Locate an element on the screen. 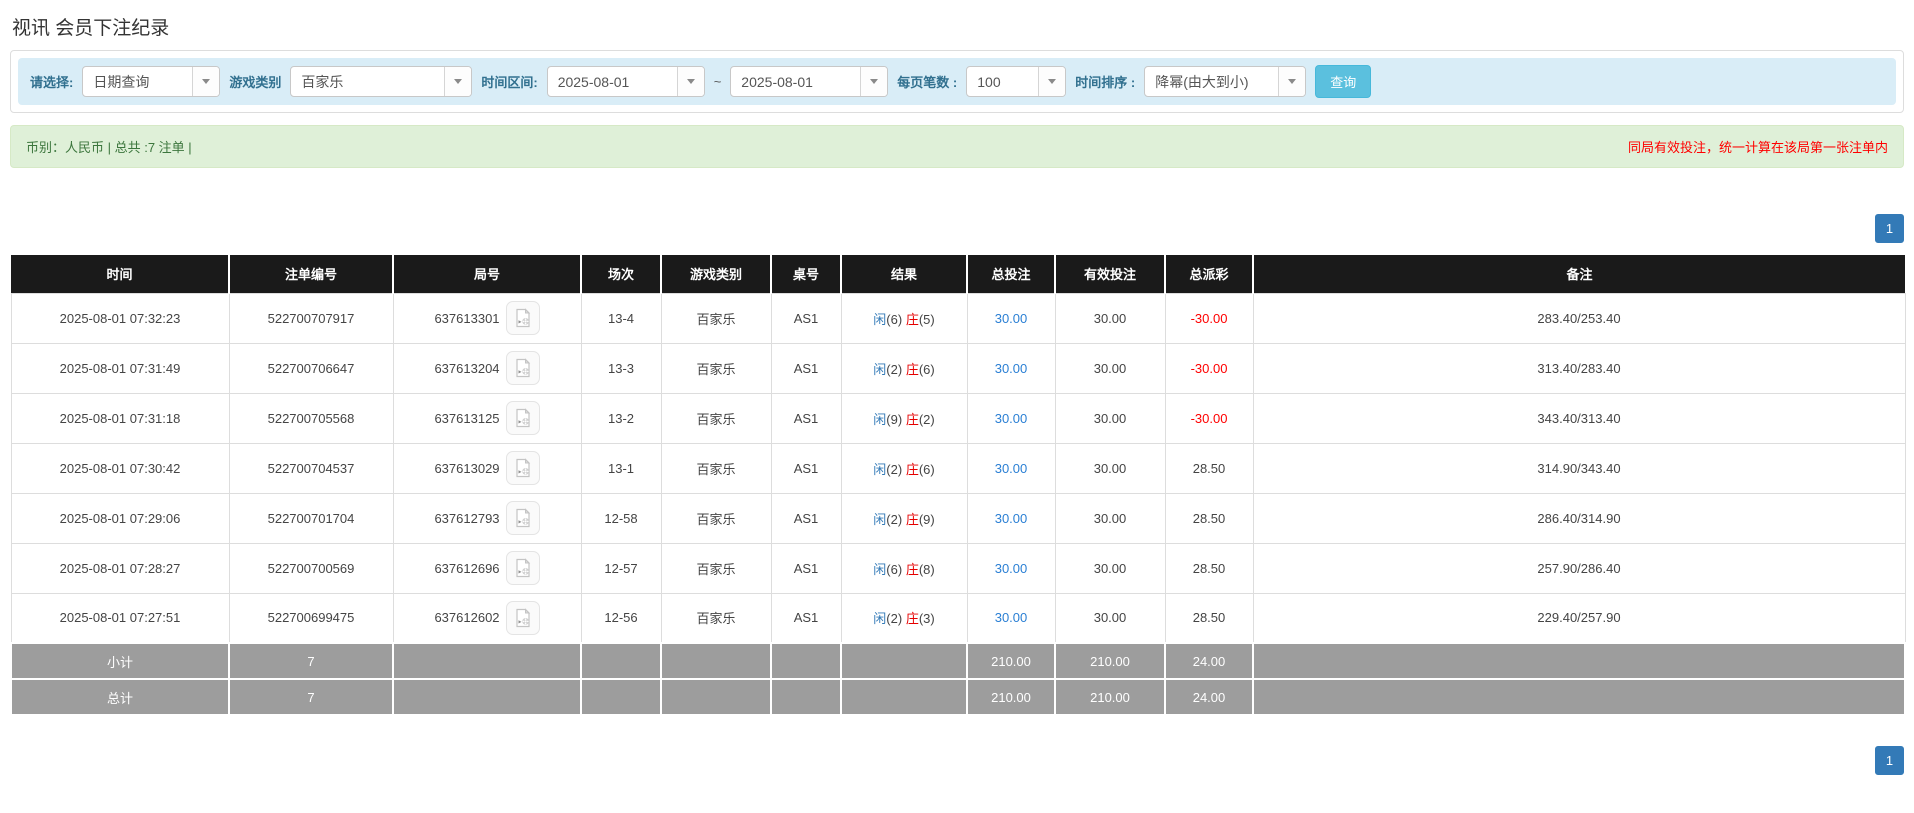  cell-remark: 343.40/313.40 is located at coordinates (1579, 418).